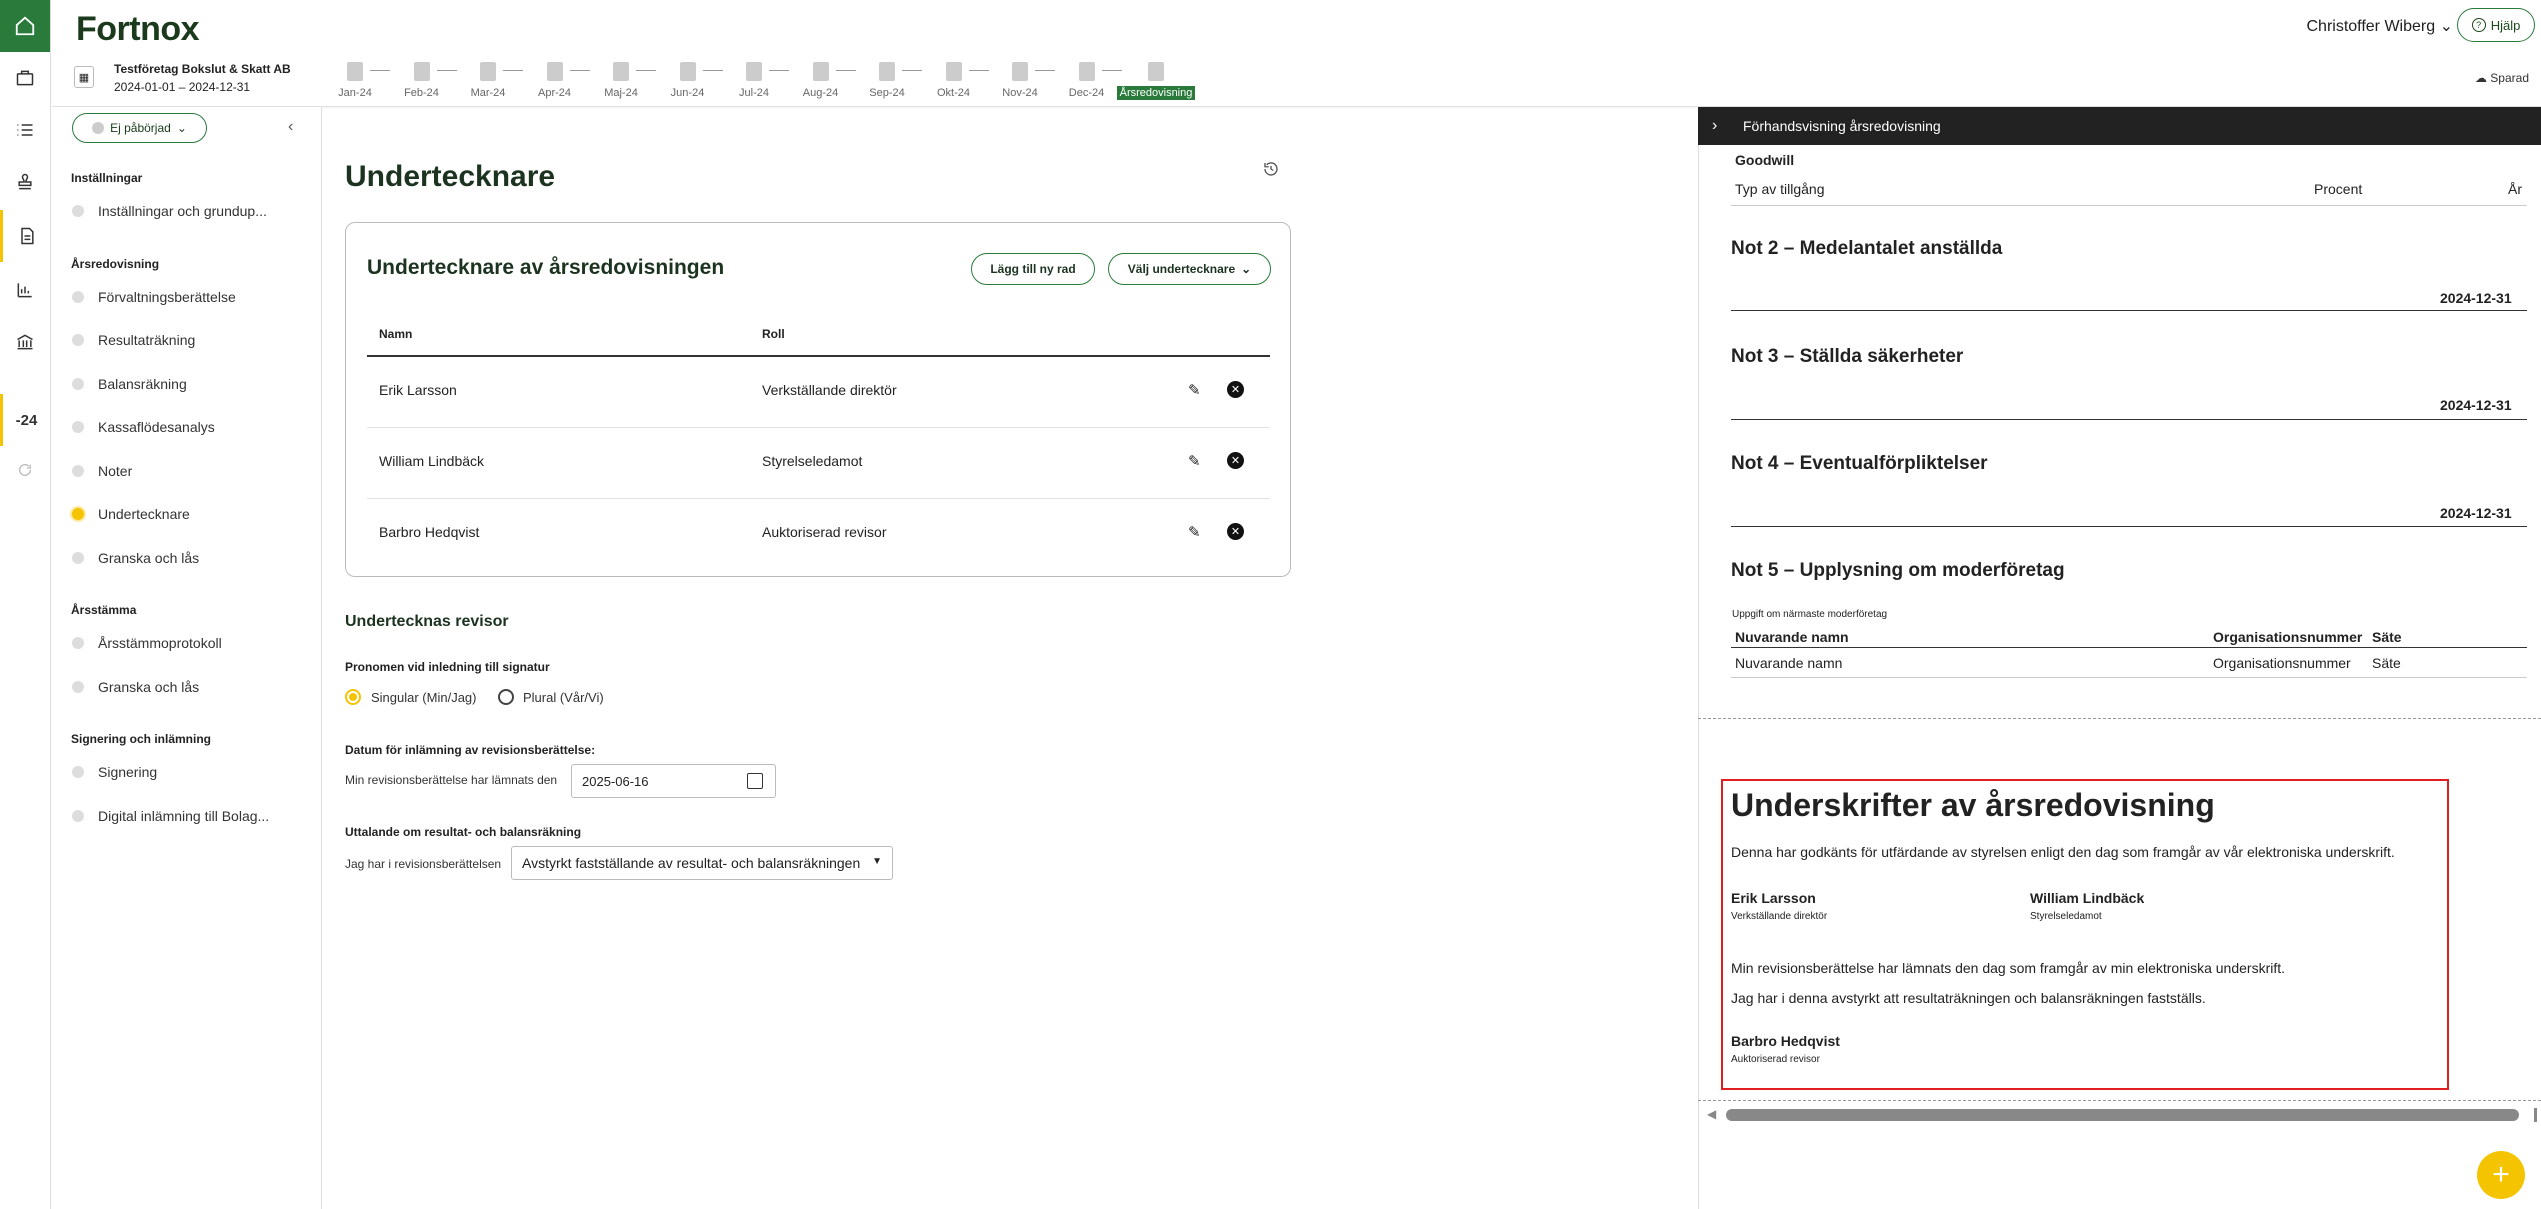  I want to click on timeline-label: Aug-24, so click(820, 93).